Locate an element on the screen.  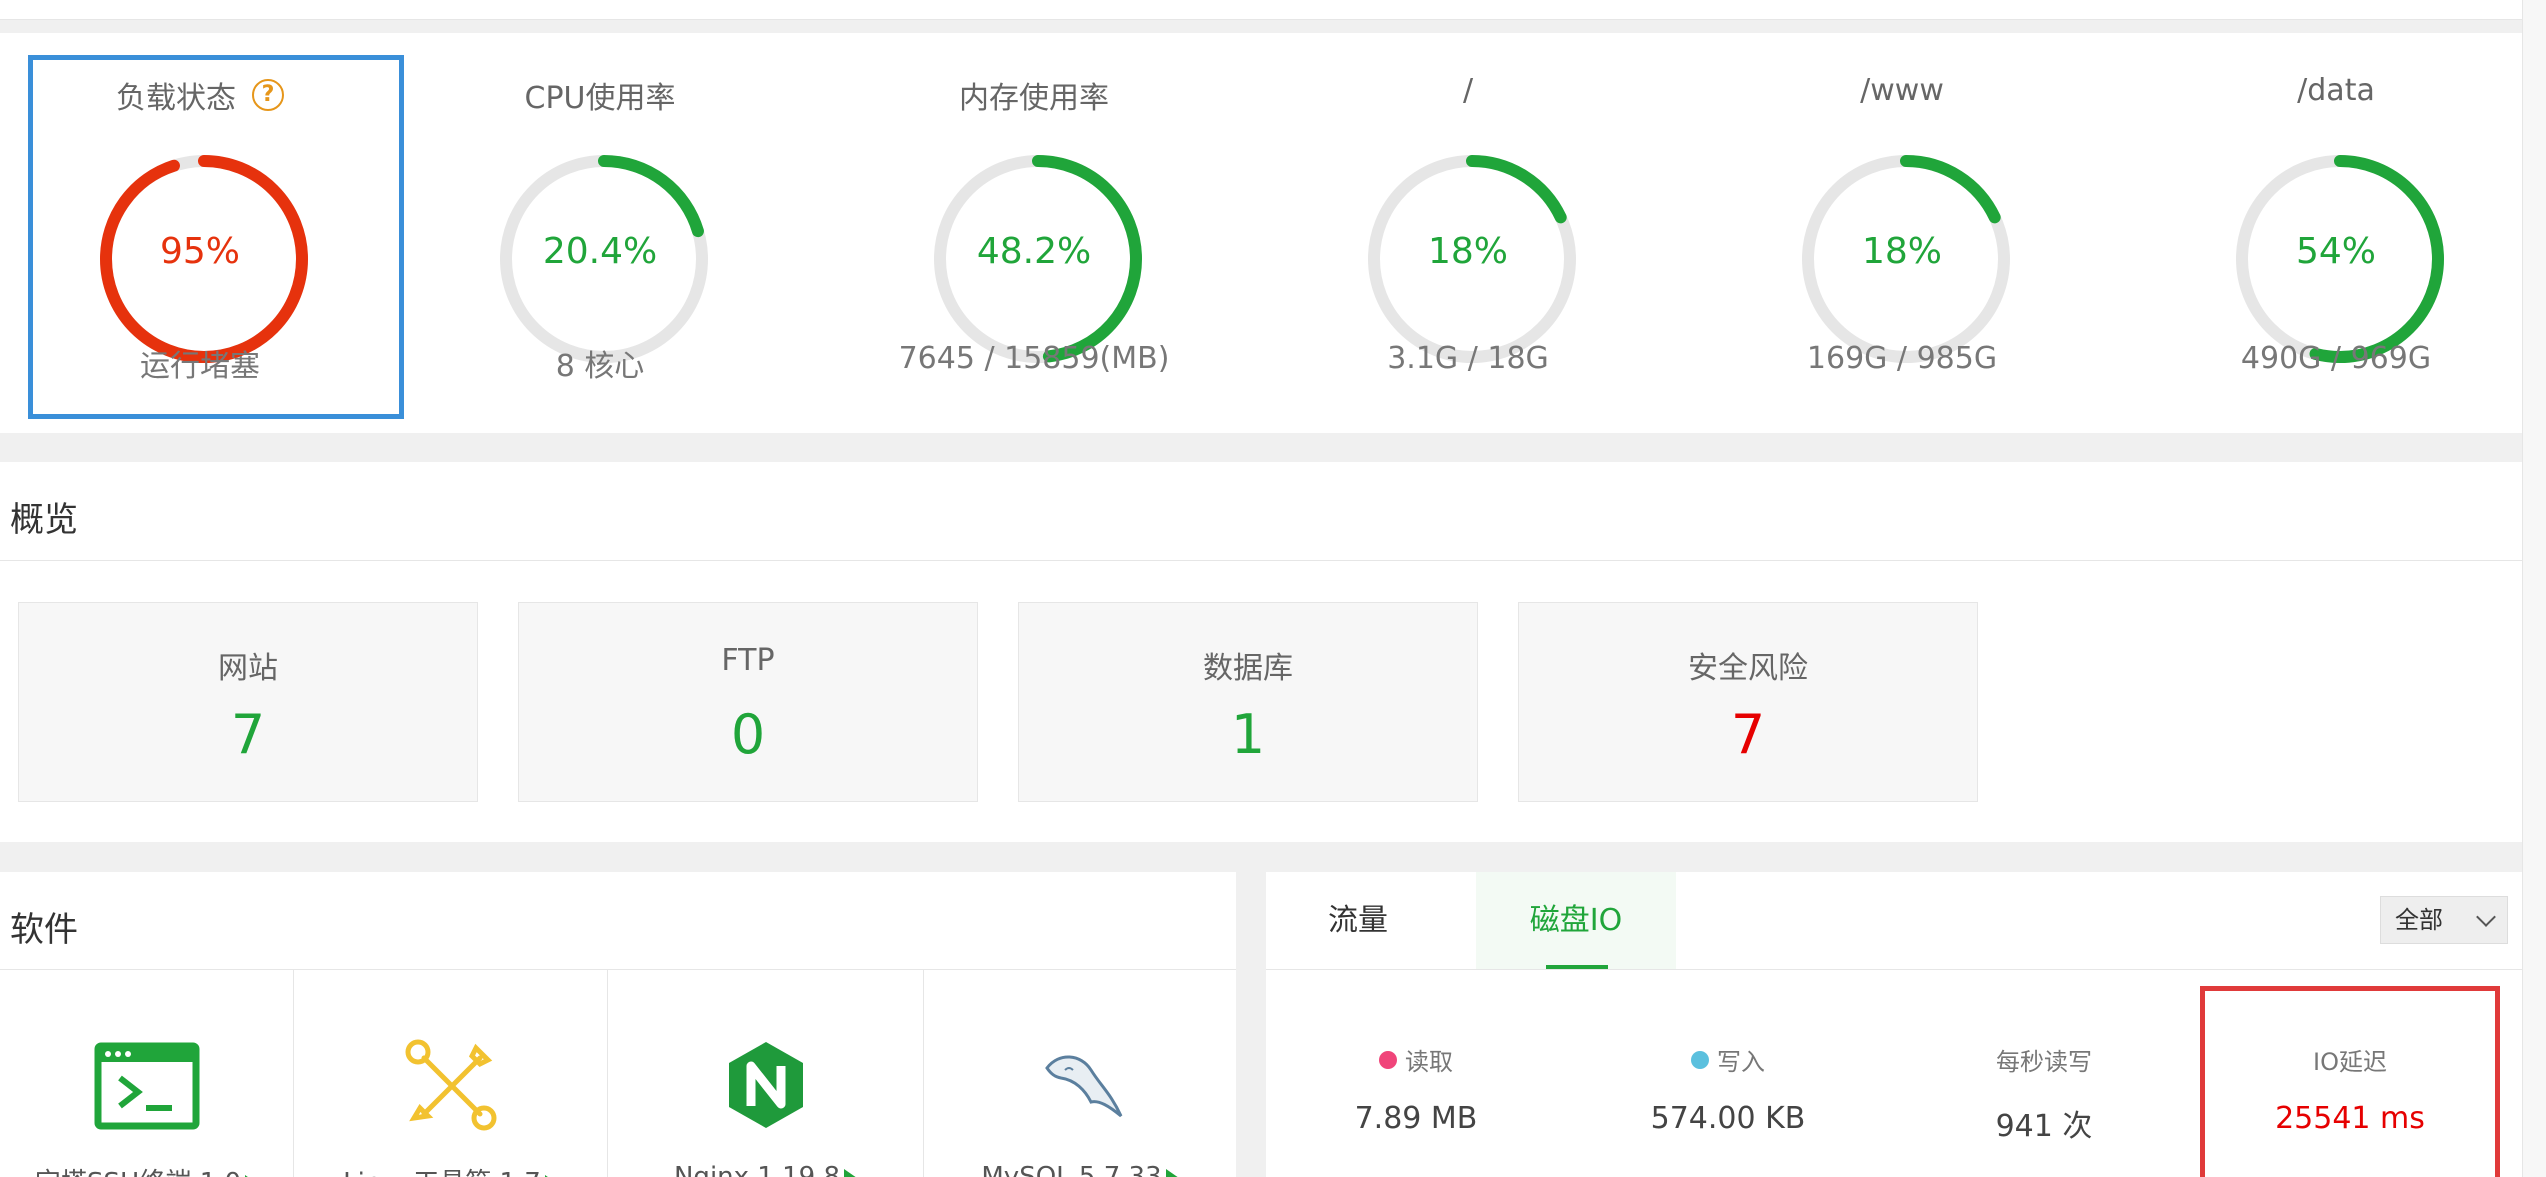
gauge-subtext: 3.1G / 18G is located at coordinates (1468, 358).